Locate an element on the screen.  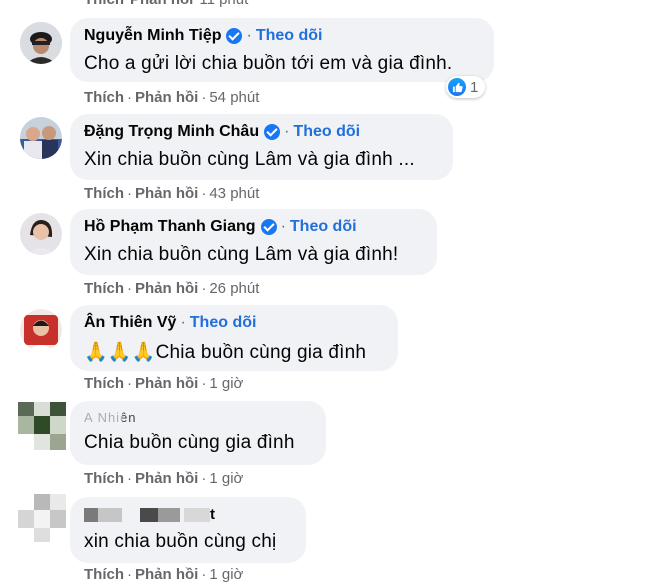
reaction-count: 1 is located at coordinates (474, 87).